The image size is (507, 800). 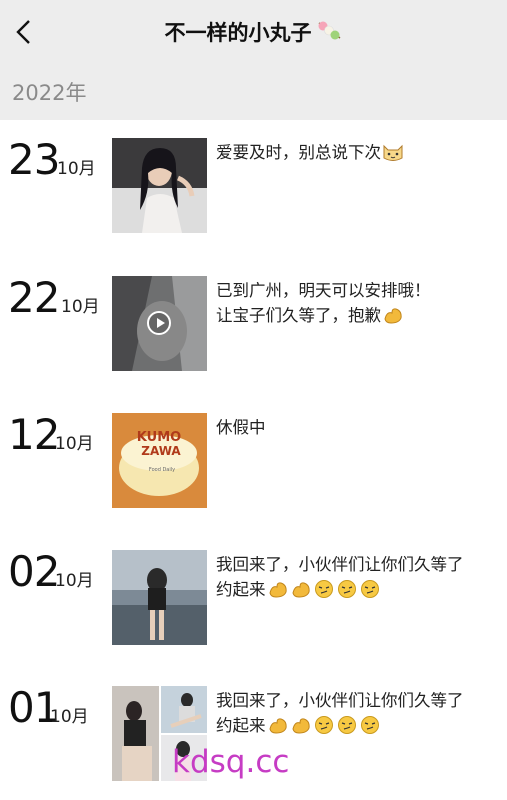 What do you see at coordinates (34, 297) in the screenshot?
I see `post-day: 22` at bounding box center [34, 297].